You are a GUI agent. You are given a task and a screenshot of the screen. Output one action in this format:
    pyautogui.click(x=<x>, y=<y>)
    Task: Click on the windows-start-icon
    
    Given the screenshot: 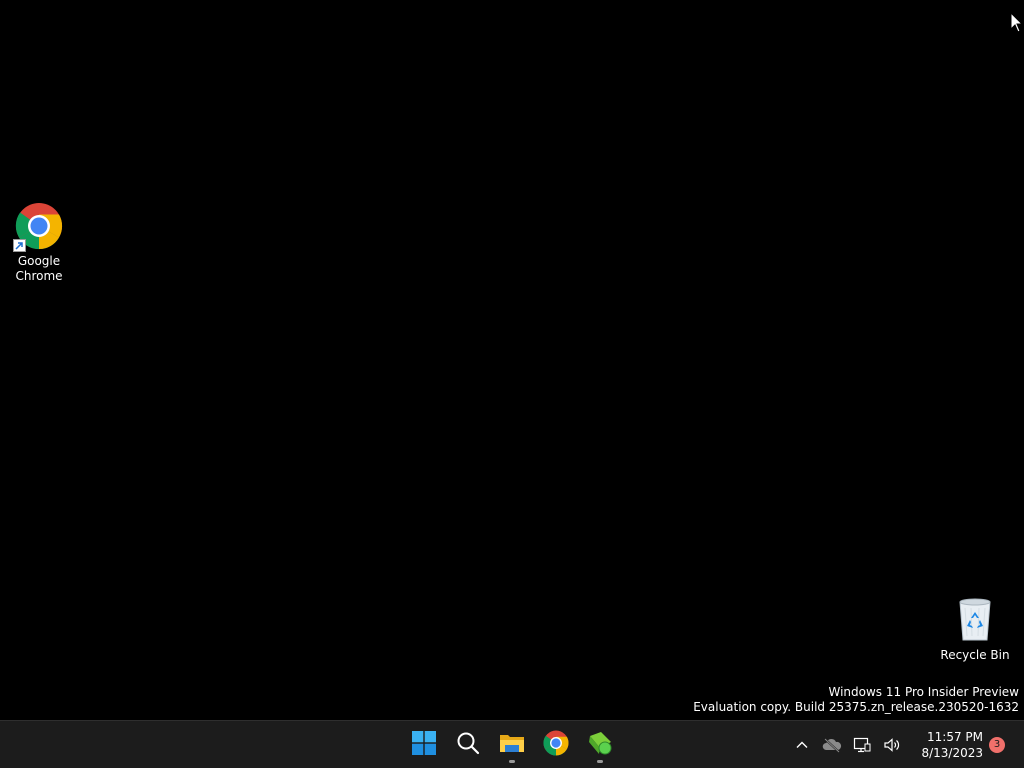 What is the action you would take?
    pyautogui.click(x=424, y=744)
    